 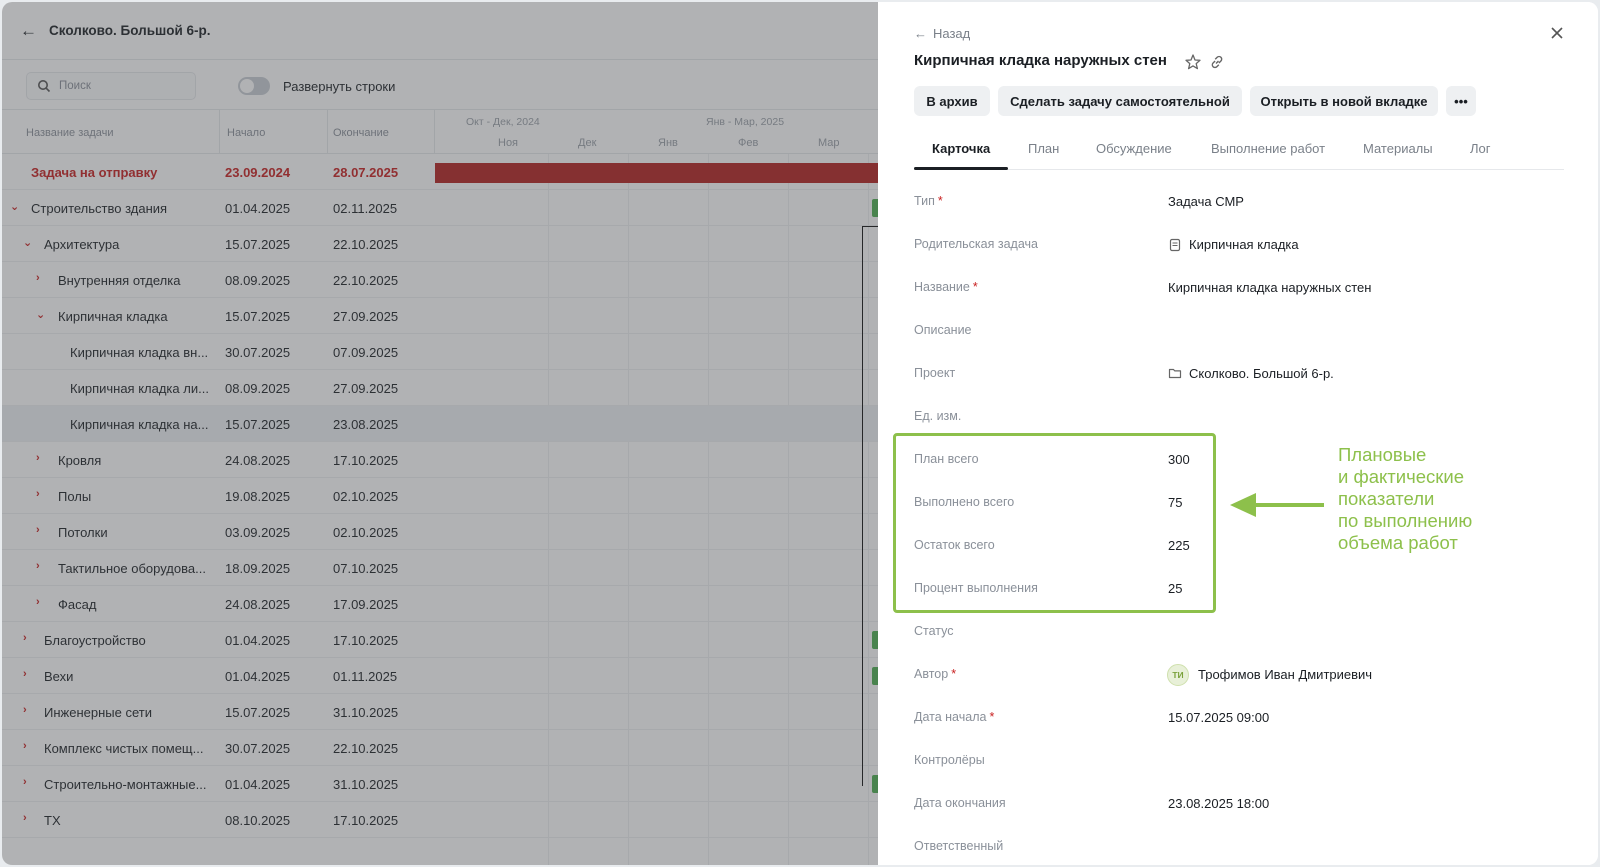 What do you see at coordinates (959, 846) in the screenshot?
I see `field-label-responsible: Ответственный` at bounding box center [959, 846].